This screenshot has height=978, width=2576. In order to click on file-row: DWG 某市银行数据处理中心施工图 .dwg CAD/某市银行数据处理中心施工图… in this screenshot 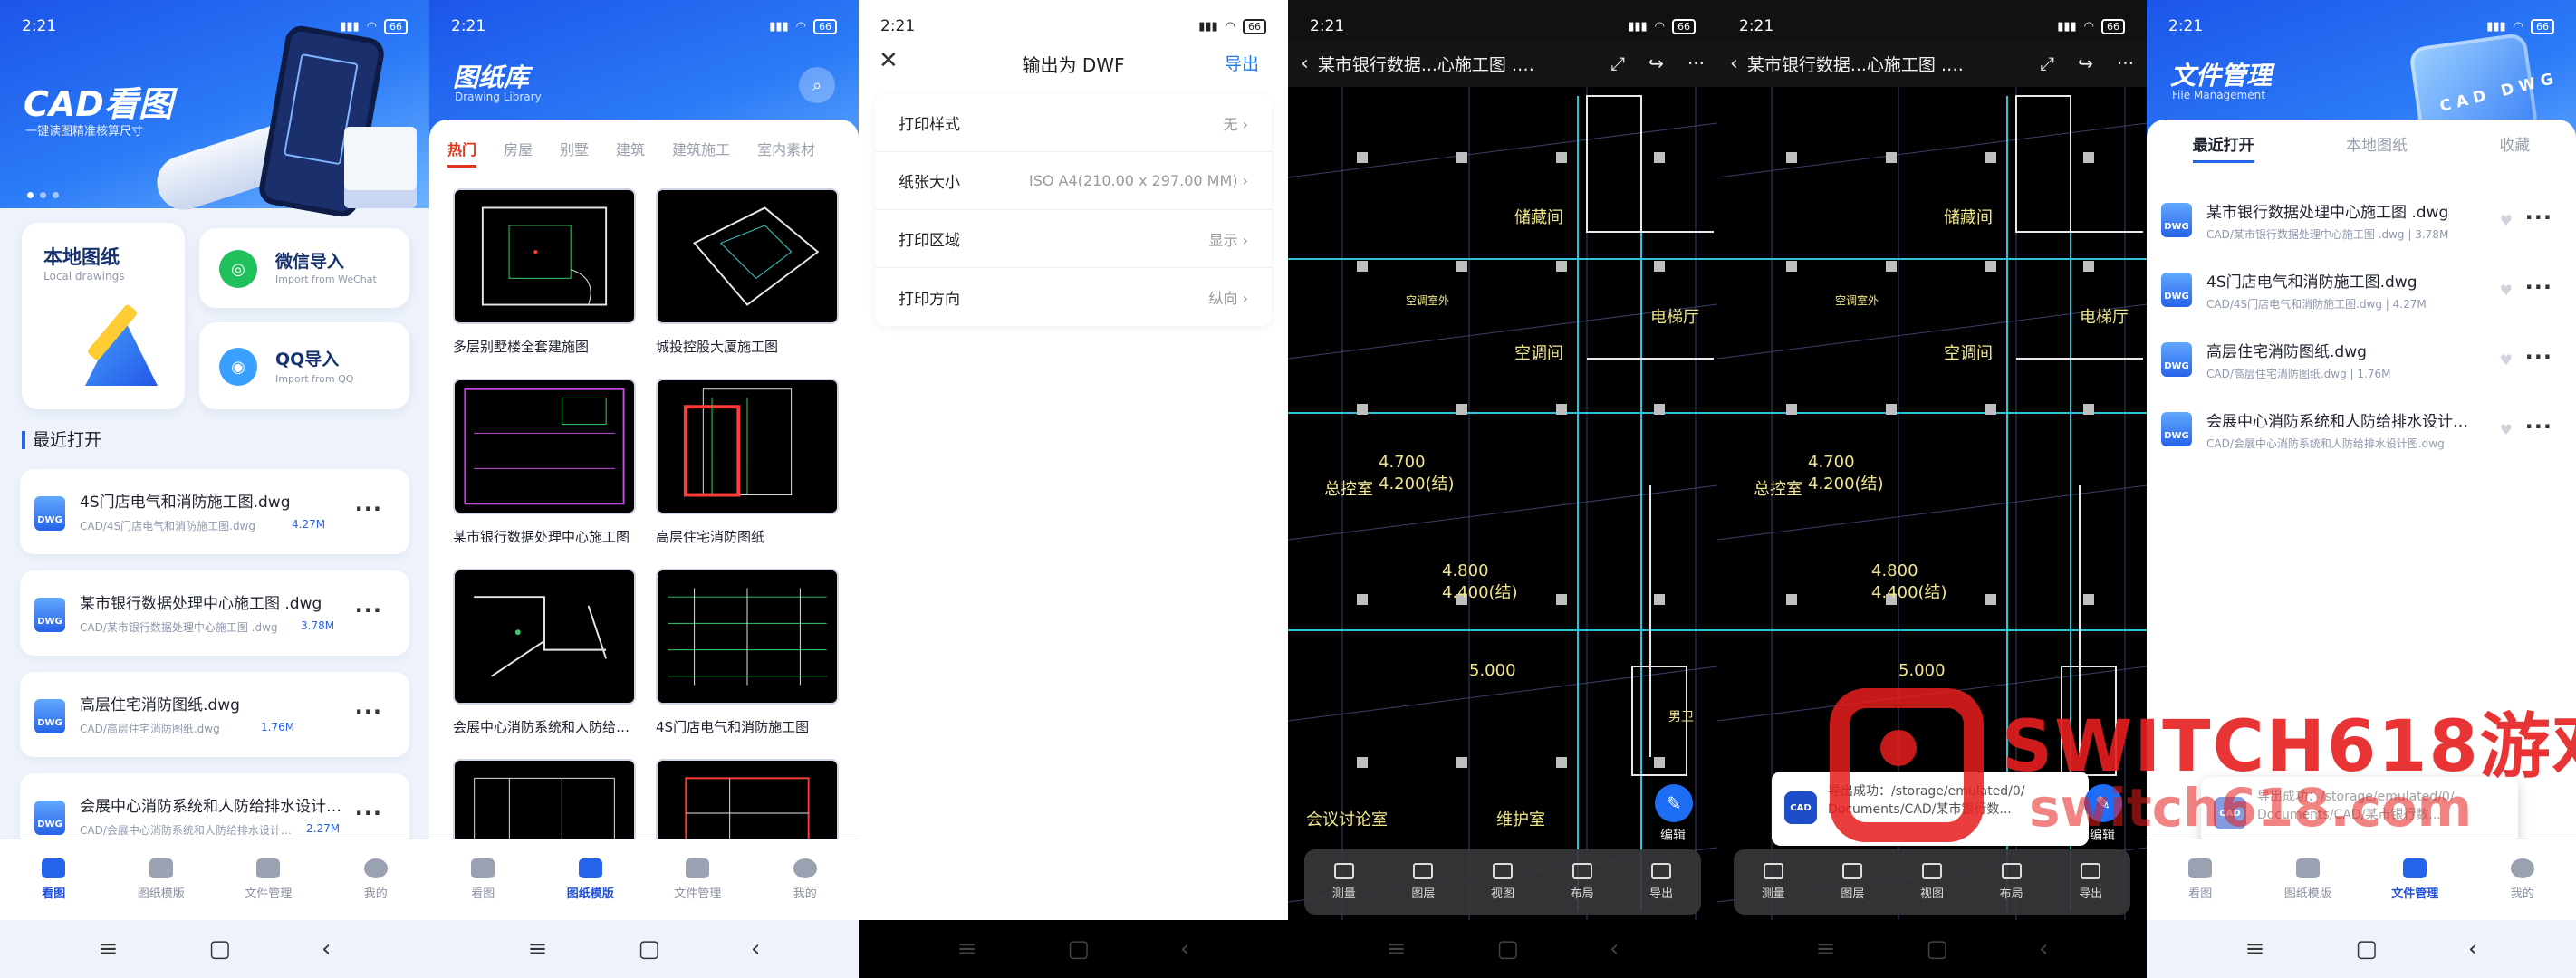, I will do `click(2361, 221)`.